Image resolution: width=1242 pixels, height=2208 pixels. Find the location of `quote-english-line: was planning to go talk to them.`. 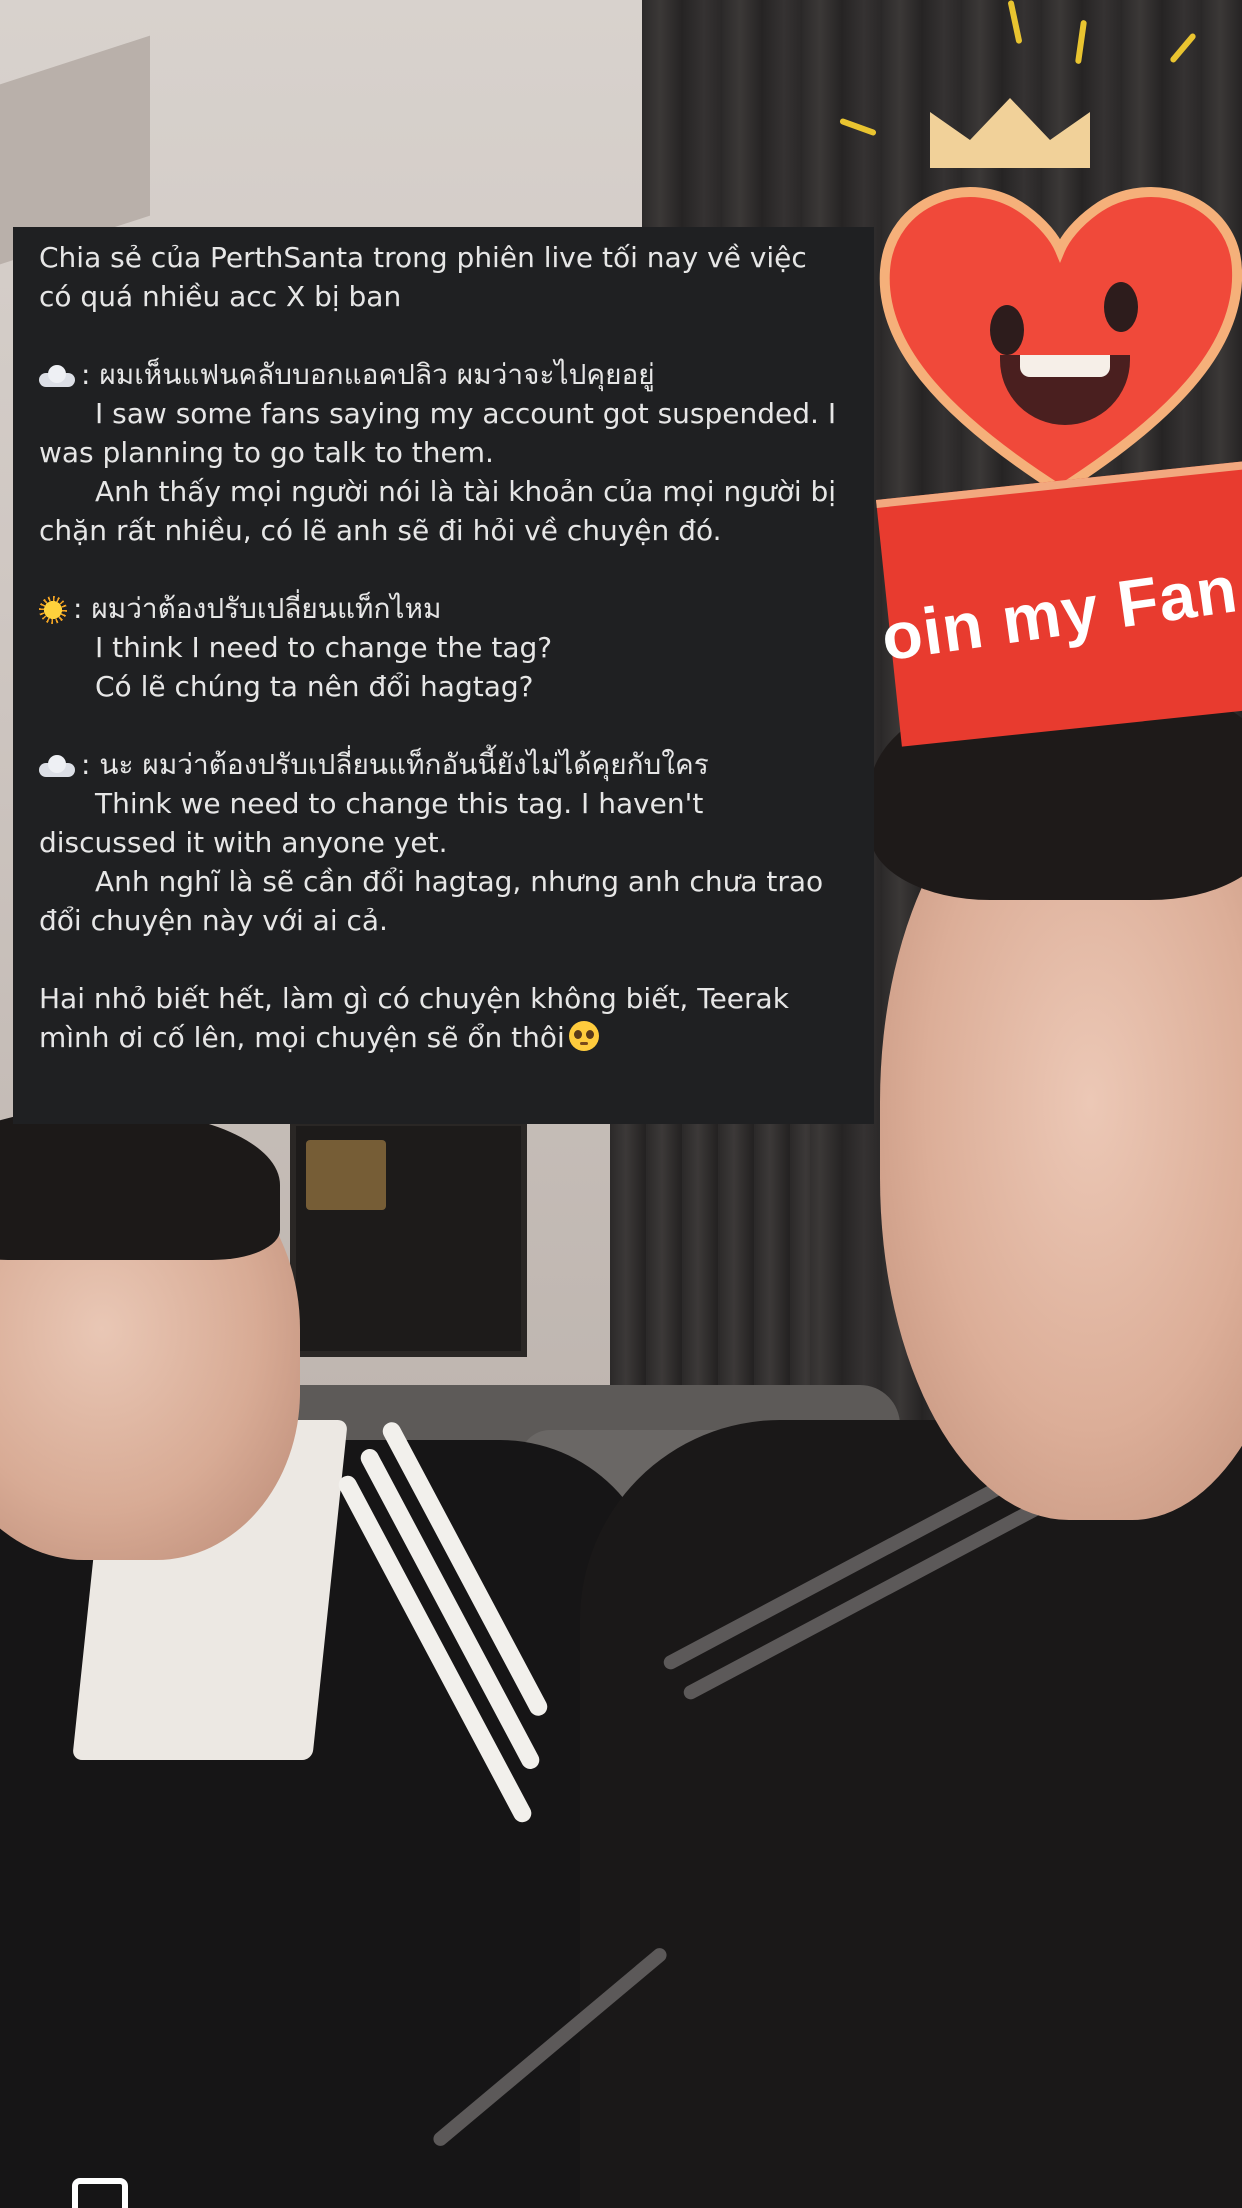

quote-english-line: was planning to go talk to them. is located at coordinates (266, 452).